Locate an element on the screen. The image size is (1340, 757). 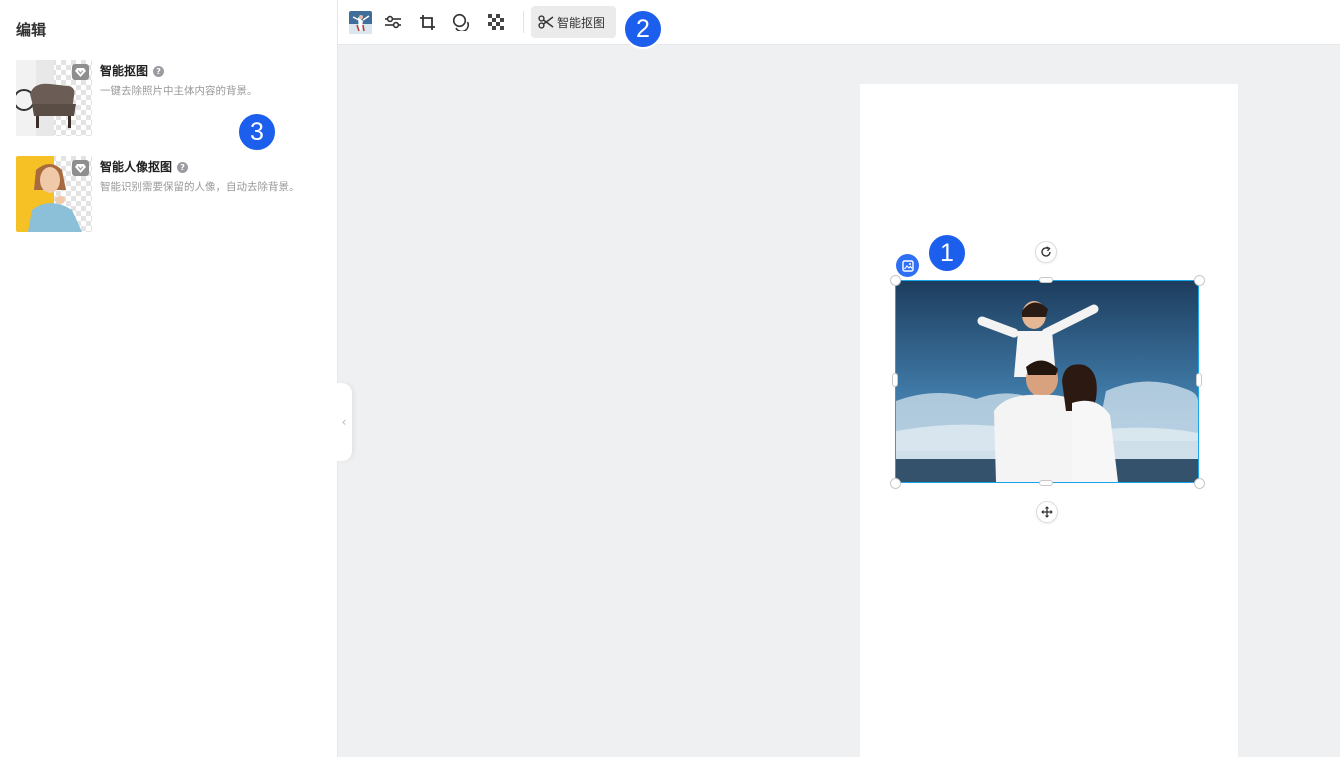
tool-description: 一键去除照片中主体内容的背景。 is located at coordinates (179, 91).